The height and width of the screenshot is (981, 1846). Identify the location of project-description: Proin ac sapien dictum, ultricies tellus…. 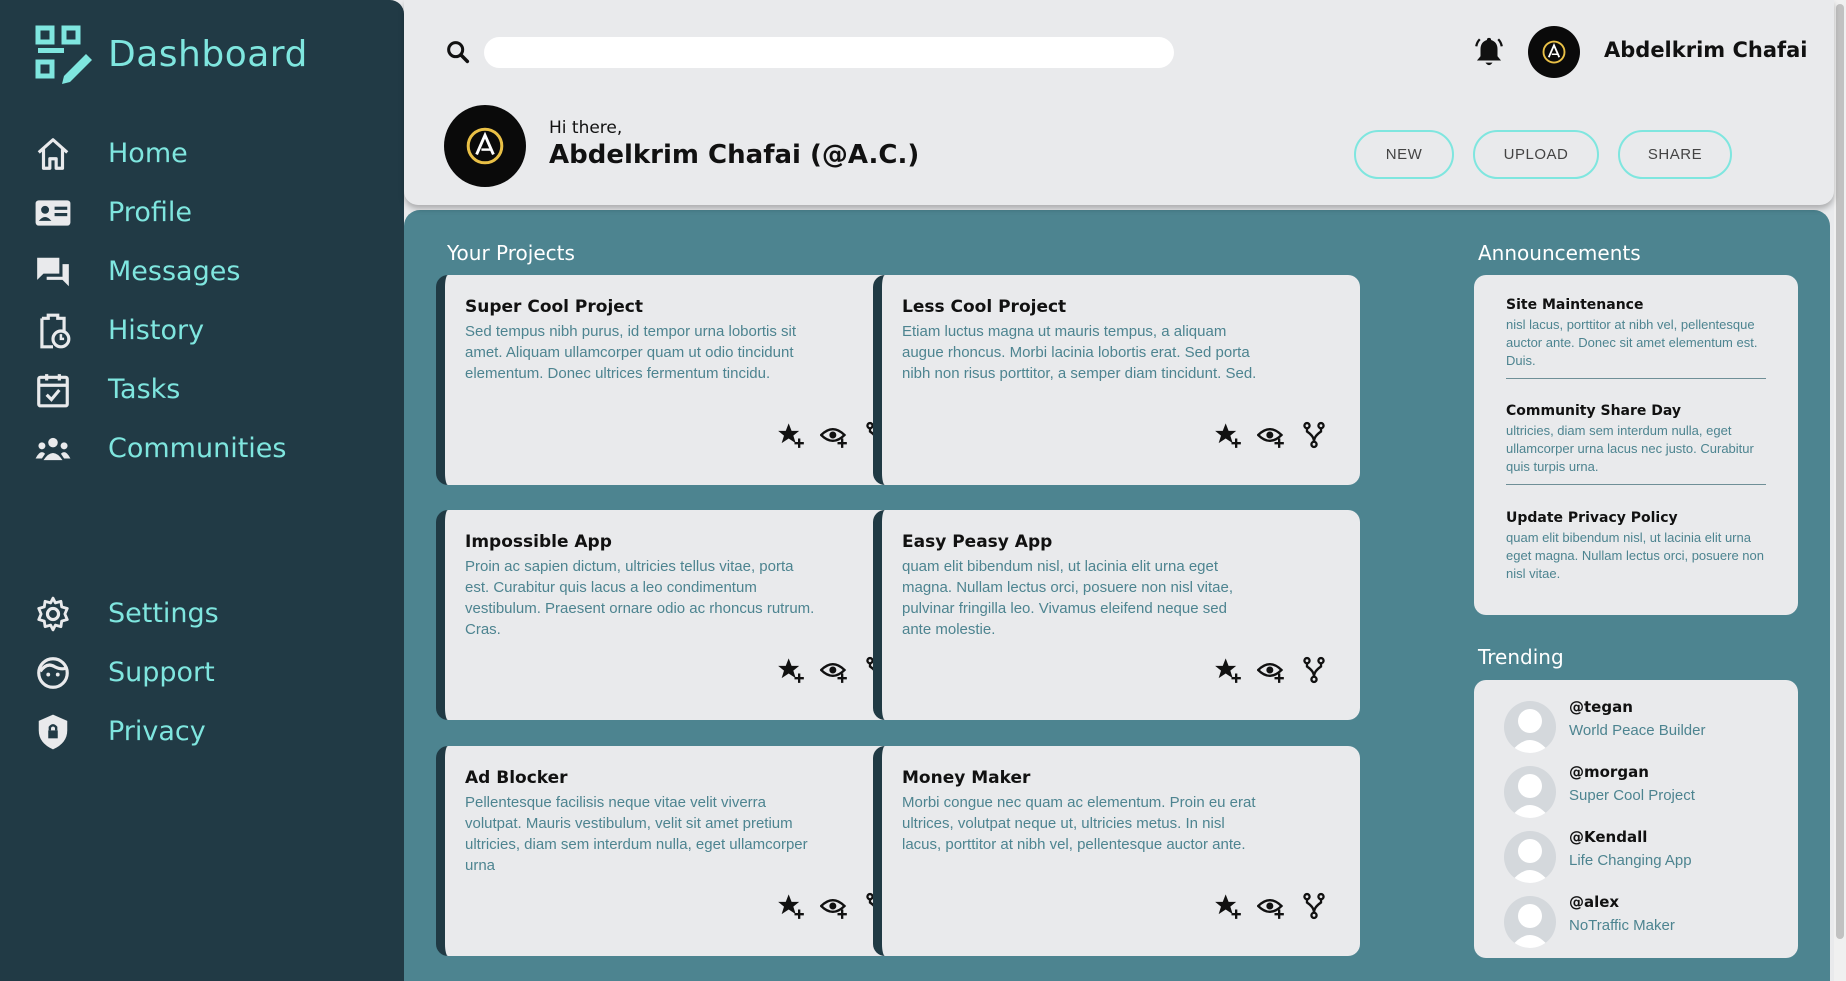
(640, 598).